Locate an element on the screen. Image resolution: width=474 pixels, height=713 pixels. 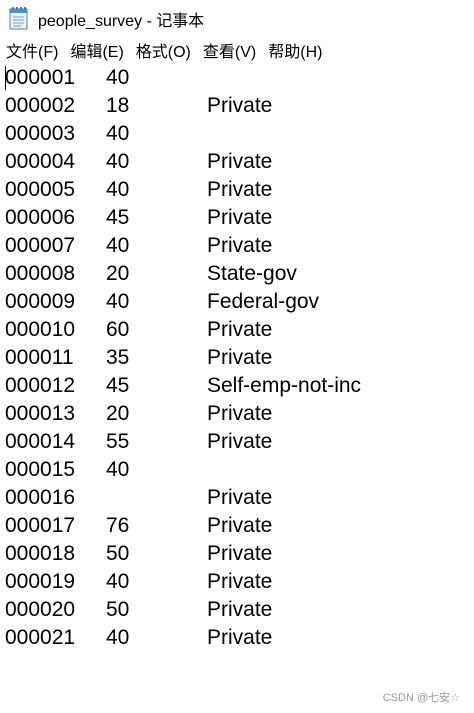
text-line: 000004 40 Private is located at coordinates (235, 162).